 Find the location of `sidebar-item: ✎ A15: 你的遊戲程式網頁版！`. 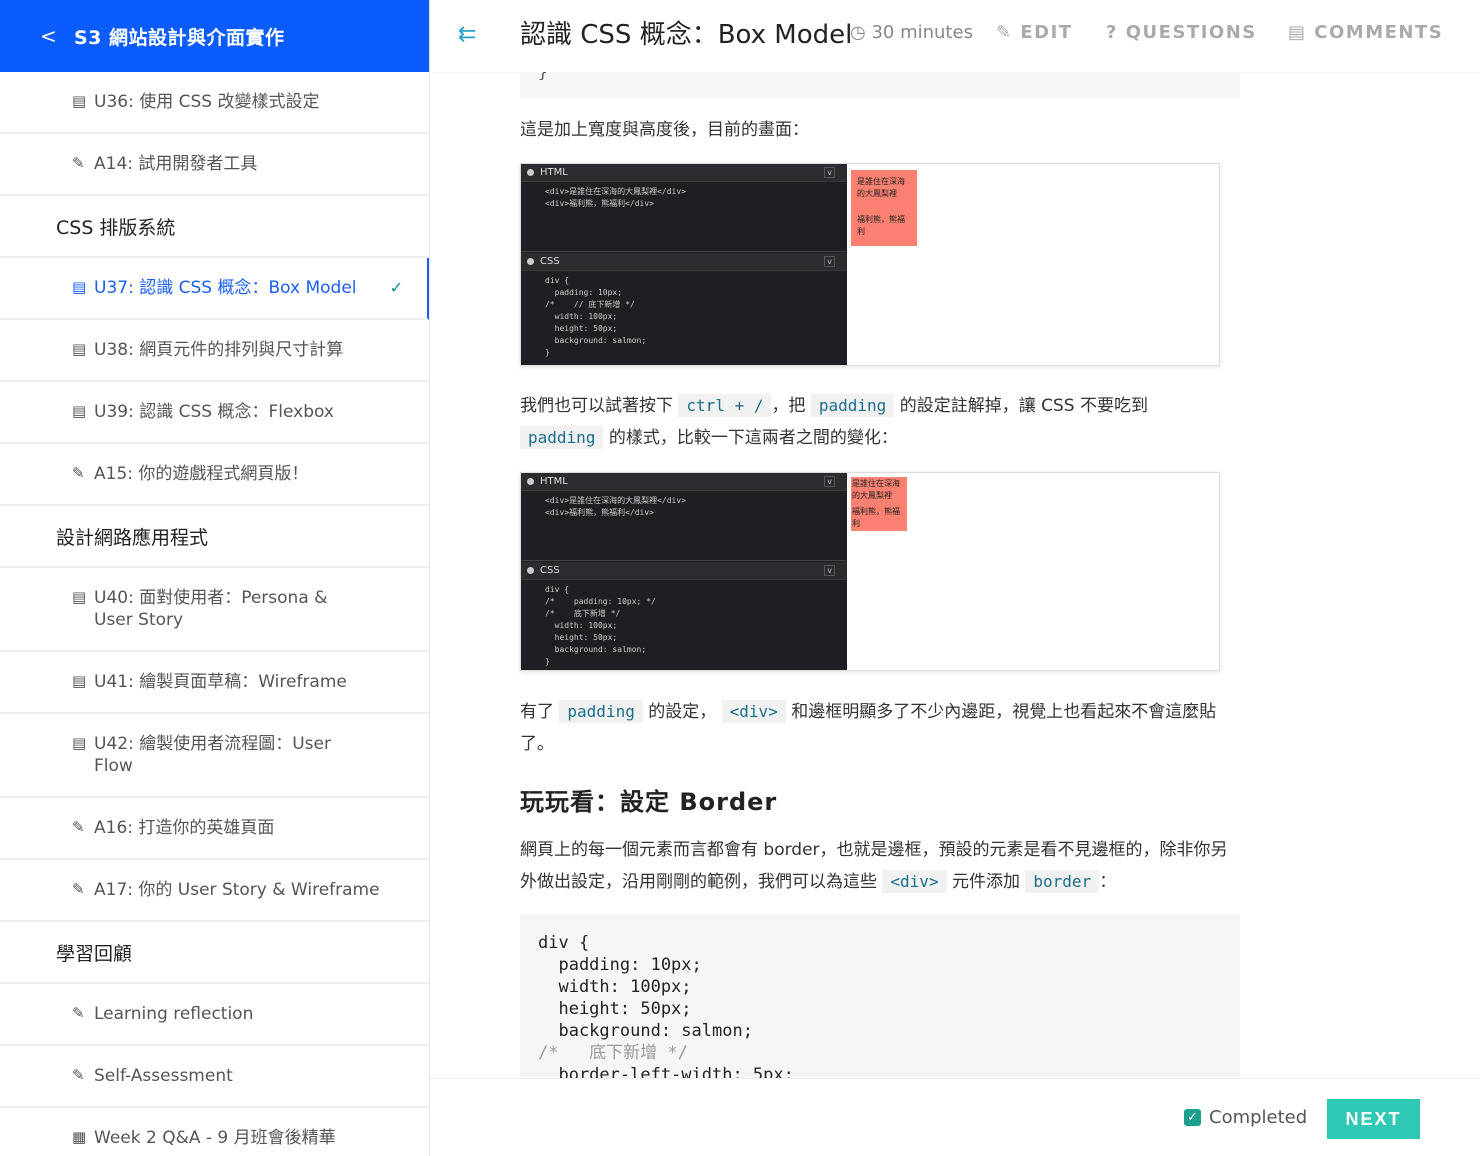

sidebar-item: ✎ A15: 你的遊戲程式網頁版！ is located at coordinates (214, 475).